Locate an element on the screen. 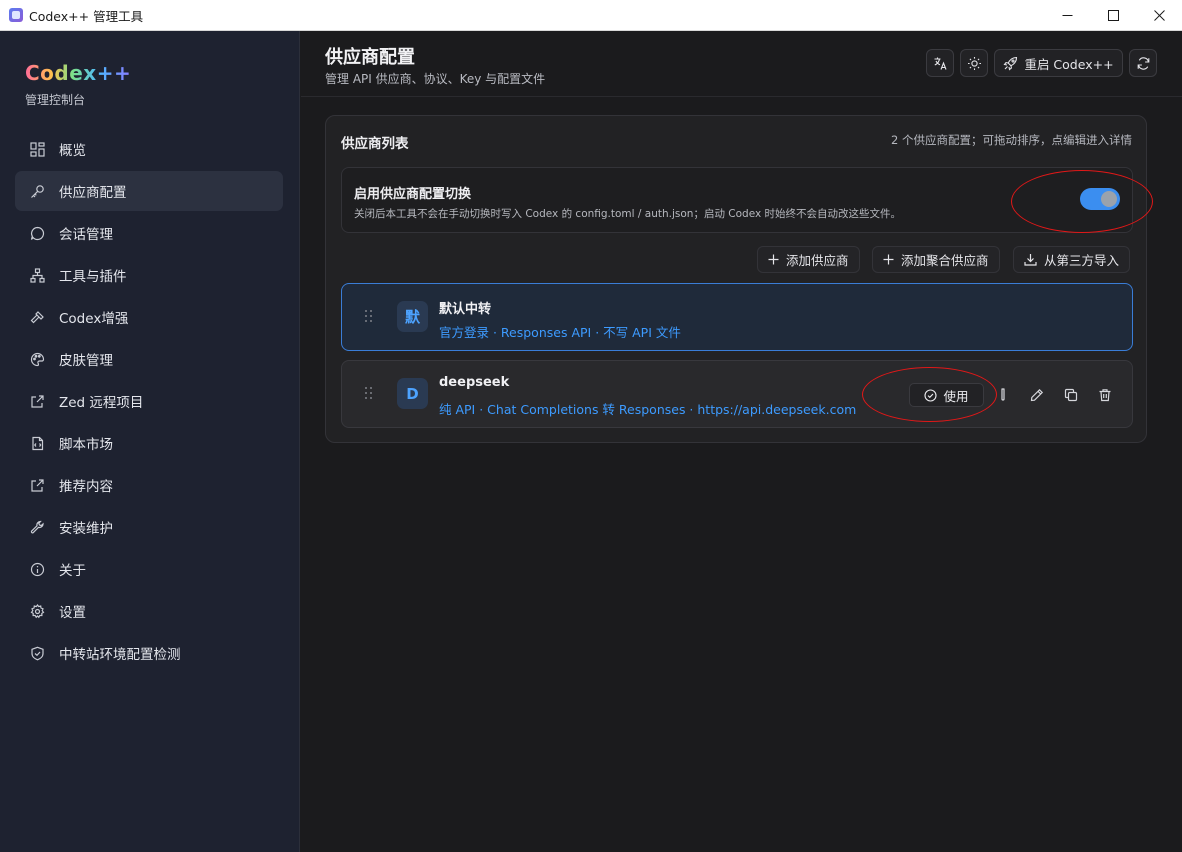 This screenshot has height=852, width=1182. add-provider-button: 添加供应商 is located at coordinates (808, 259).